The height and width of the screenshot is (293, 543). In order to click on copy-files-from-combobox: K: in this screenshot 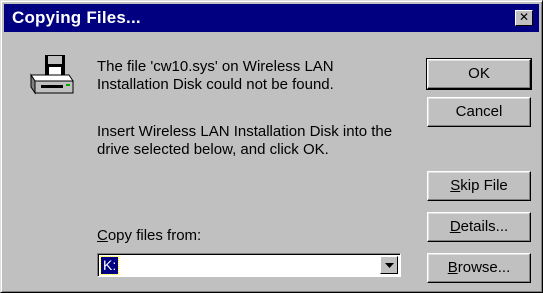, I will do `click(249, 265)`.